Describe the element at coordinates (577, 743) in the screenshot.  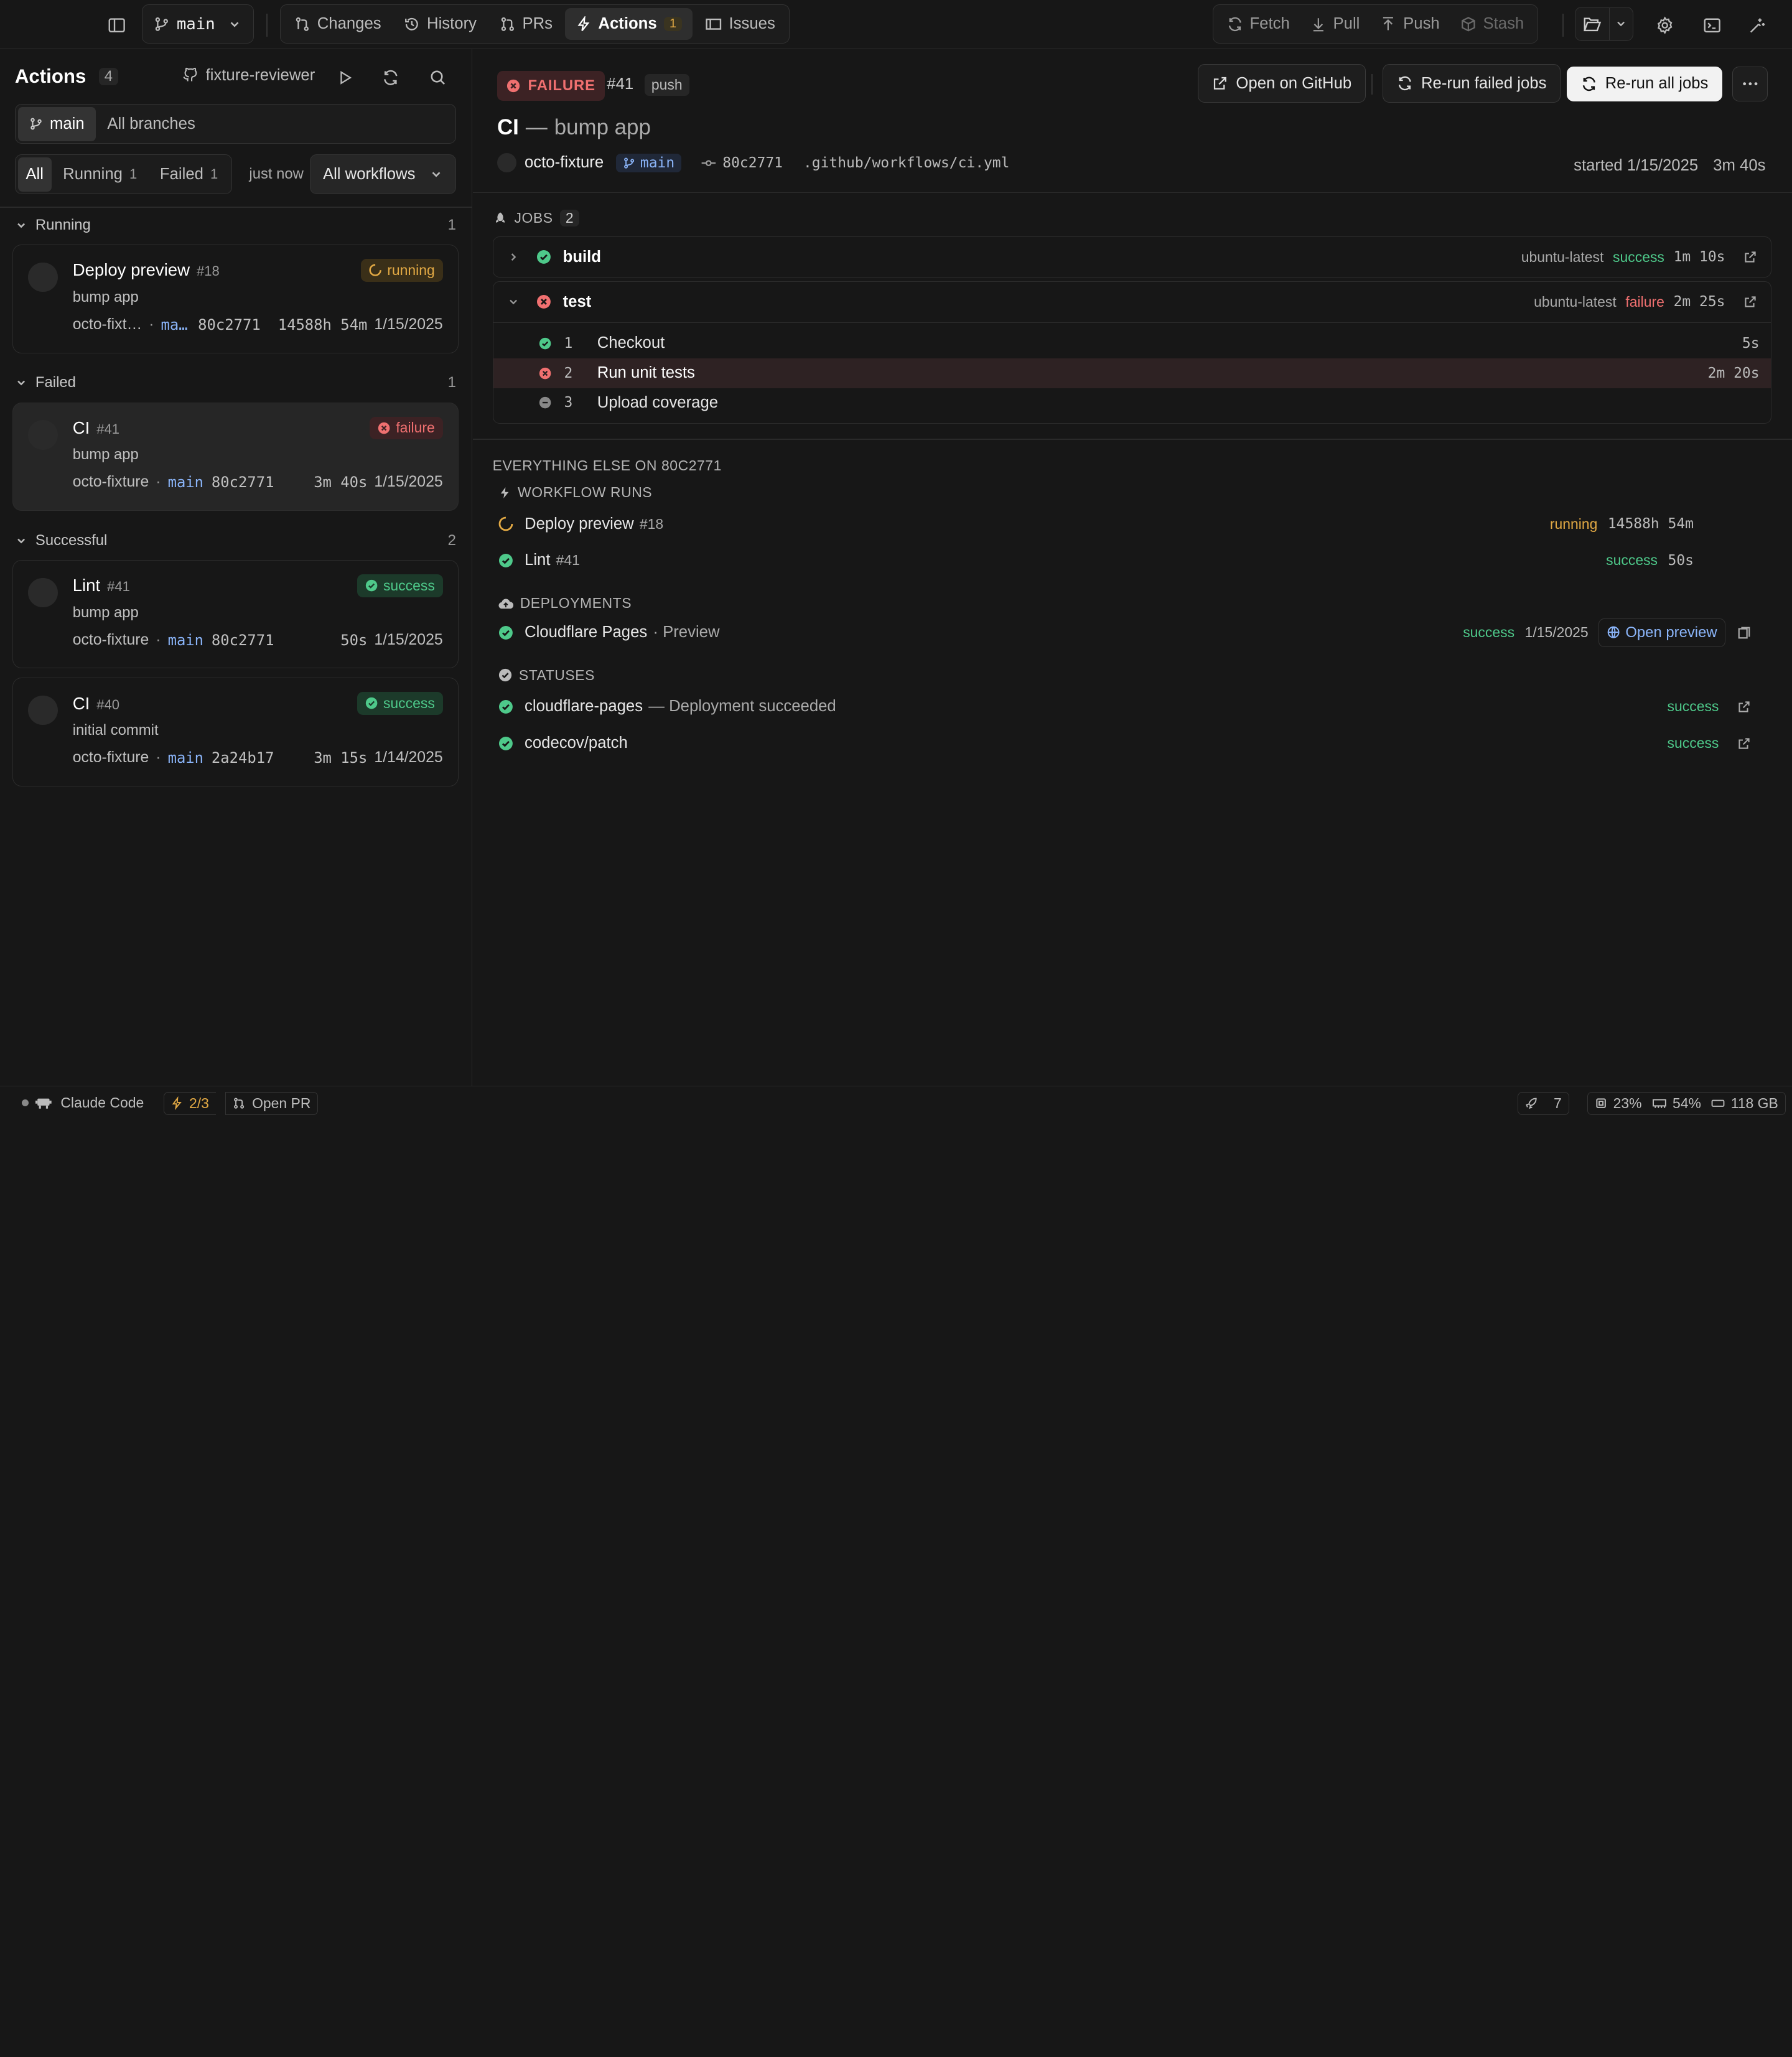
I see `status-check-name: codecov/patch` at that location.